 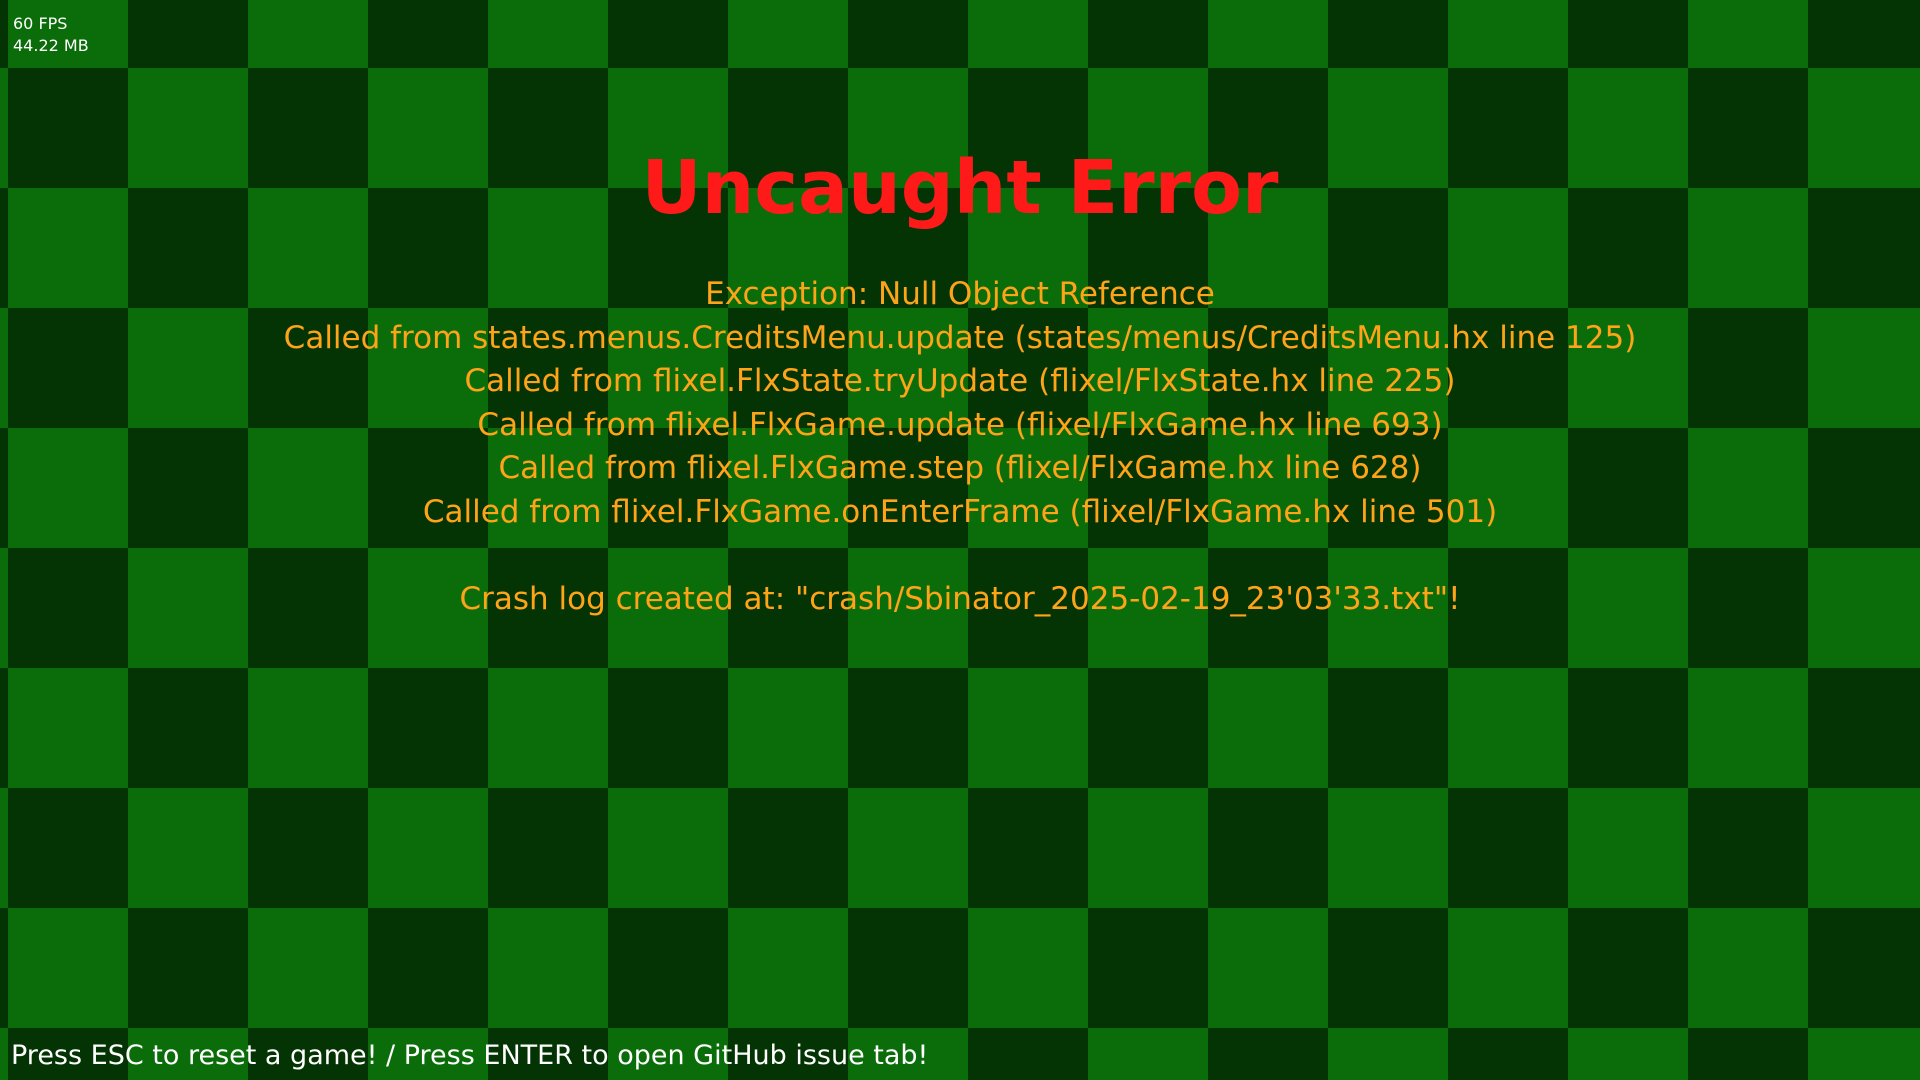 I want to click on exception-message: Exception: Null Object Reference, so click(x=960, y=294).